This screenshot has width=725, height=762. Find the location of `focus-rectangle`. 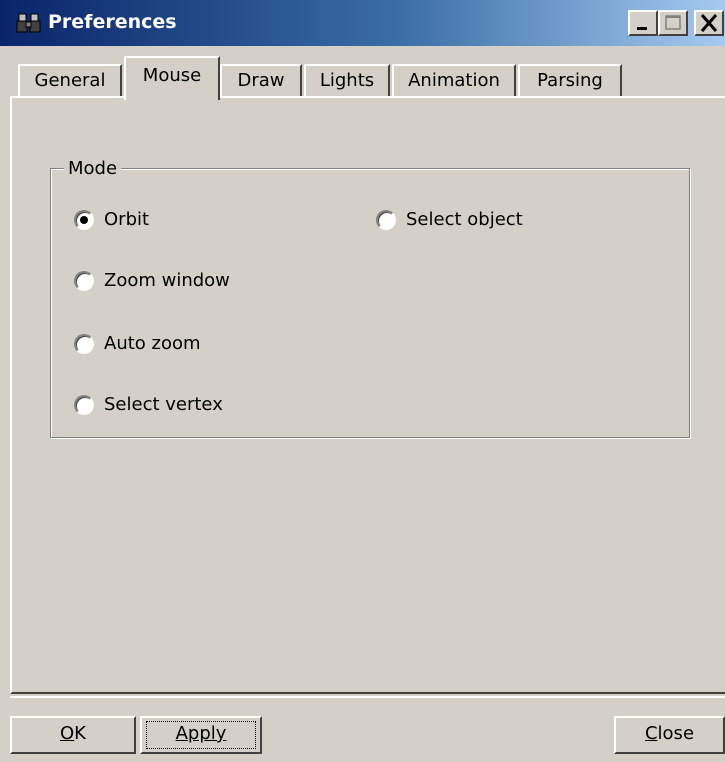

focus-rectangle is located at coordinates (201, 735).